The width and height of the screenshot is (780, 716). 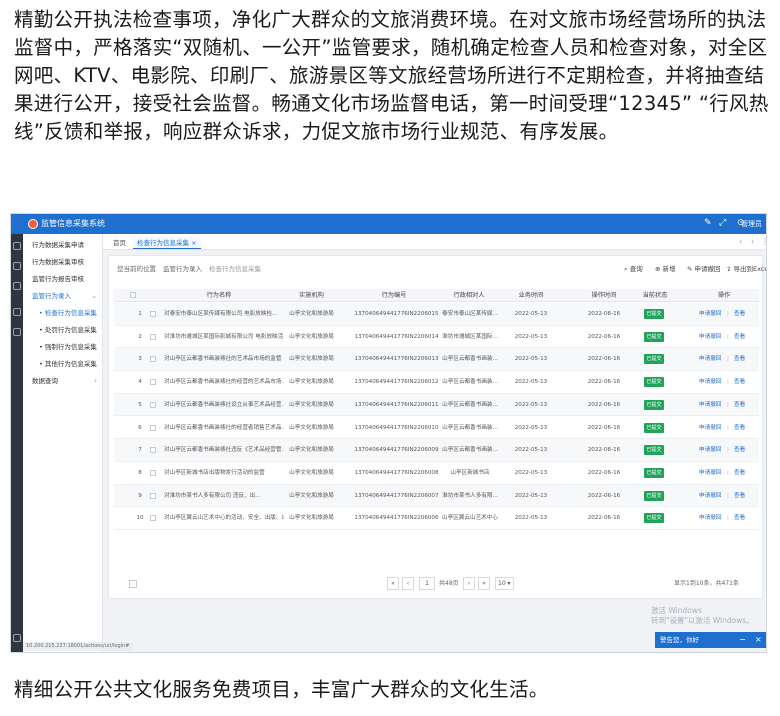 What do you see at coordinates (167, 243) in the screenshot?
I see `tab-inspect: 检查行为信息采集 ×` at bounding box center [167, 243].